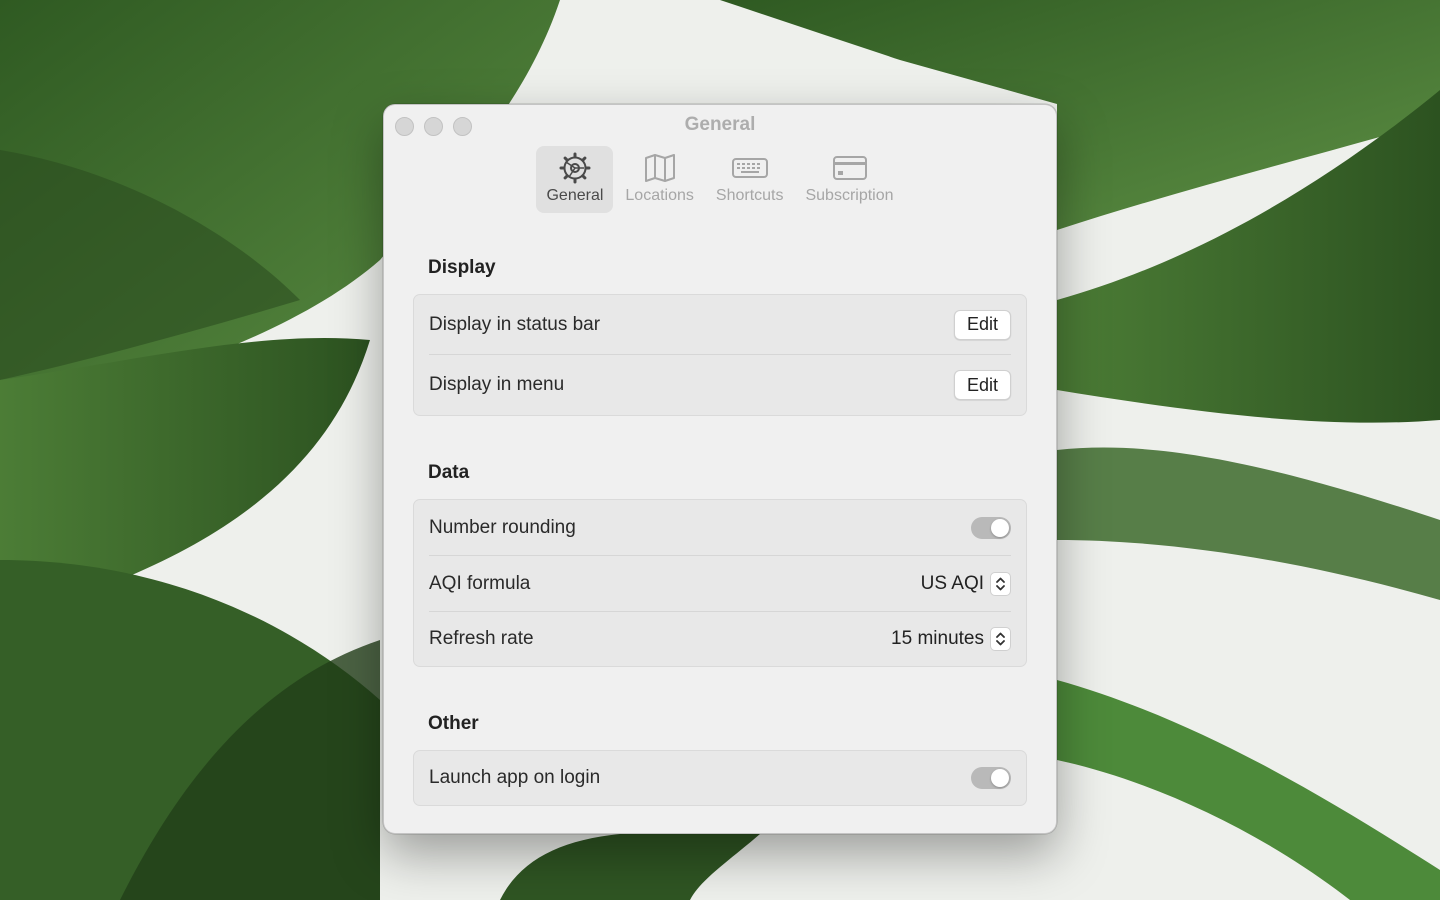  I want to click on tab-label: Subscription, so click(849, 195).